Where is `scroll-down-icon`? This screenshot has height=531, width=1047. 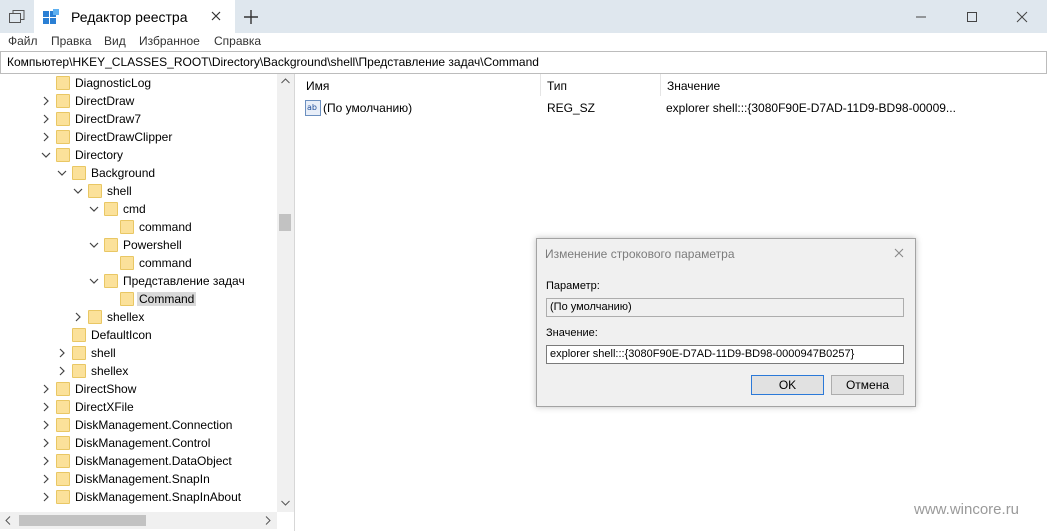
scroll-down-icon is located at coordinates (285, 503).